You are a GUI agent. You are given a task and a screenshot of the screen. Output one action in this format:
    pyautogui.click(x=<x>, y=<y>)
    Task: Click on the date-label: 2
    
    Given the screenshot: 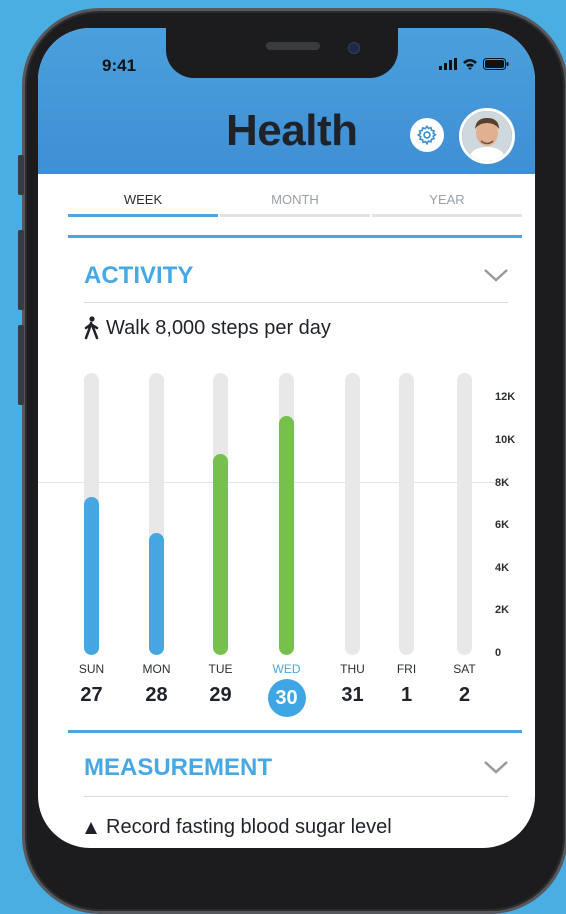 What is the action you would take?
    pyautogui.click(x=465, y=695)
    